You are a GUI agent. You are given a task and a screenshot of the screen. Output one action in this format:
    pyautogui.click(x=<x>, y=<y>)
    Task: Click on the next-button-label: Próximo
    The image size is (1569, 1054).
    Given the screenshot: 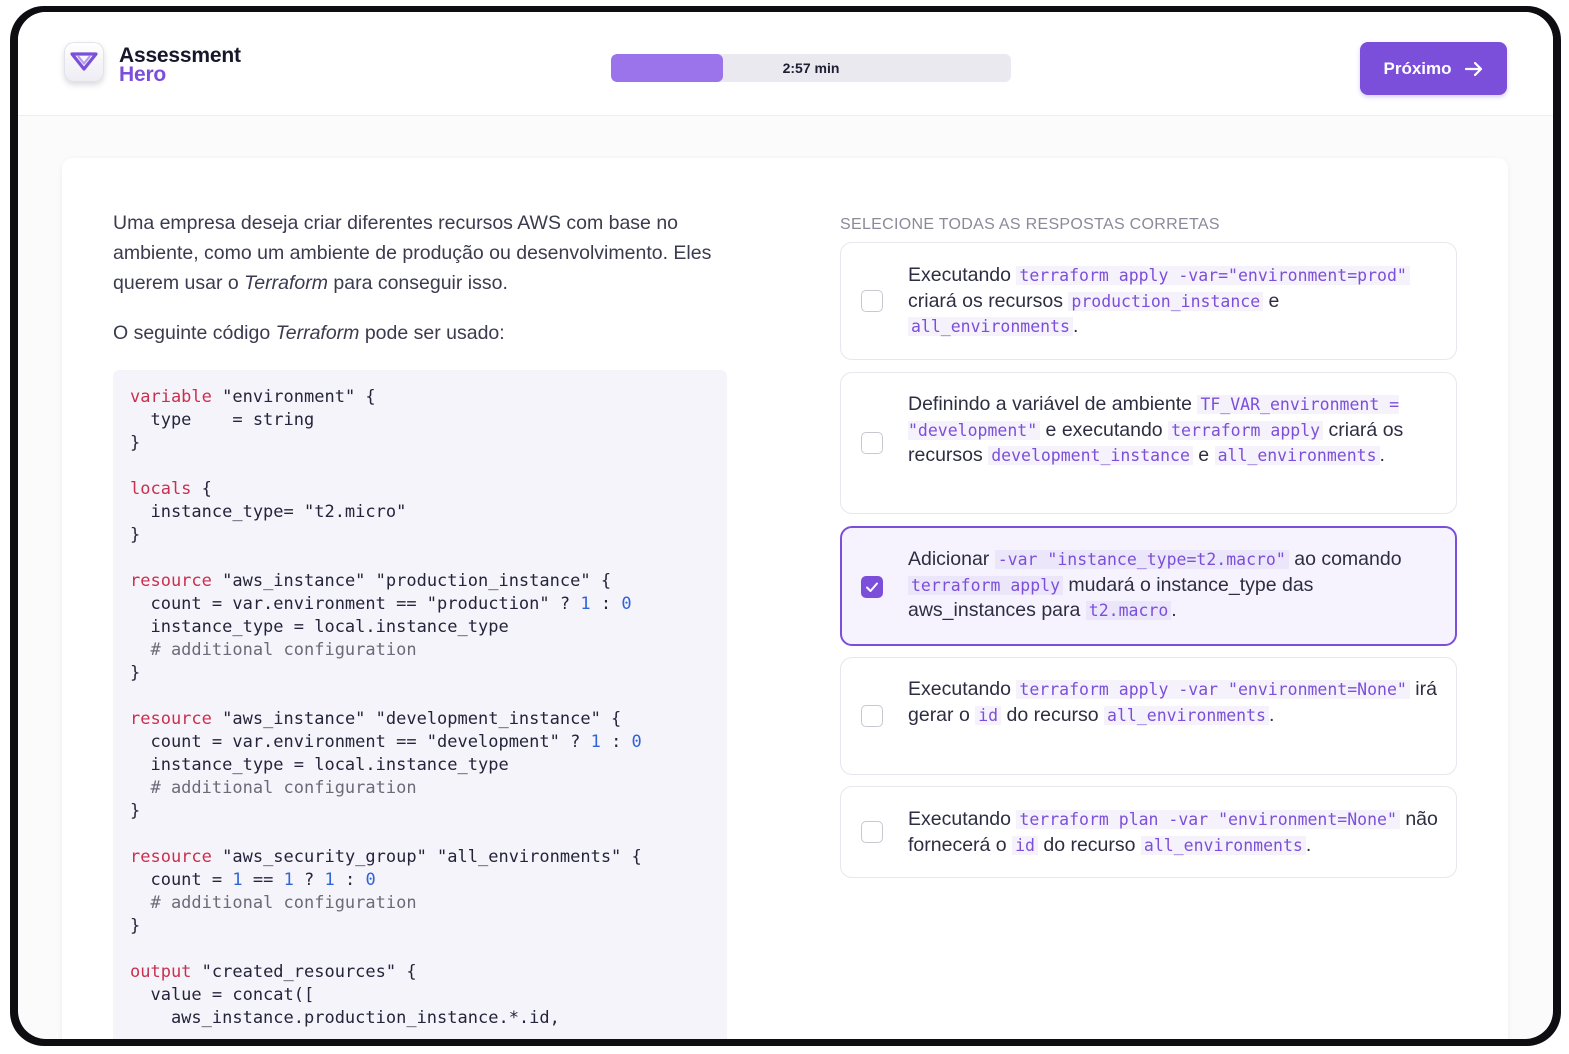 What is the action you would take?
    pyautogui.click(x=1417, y=68)
    